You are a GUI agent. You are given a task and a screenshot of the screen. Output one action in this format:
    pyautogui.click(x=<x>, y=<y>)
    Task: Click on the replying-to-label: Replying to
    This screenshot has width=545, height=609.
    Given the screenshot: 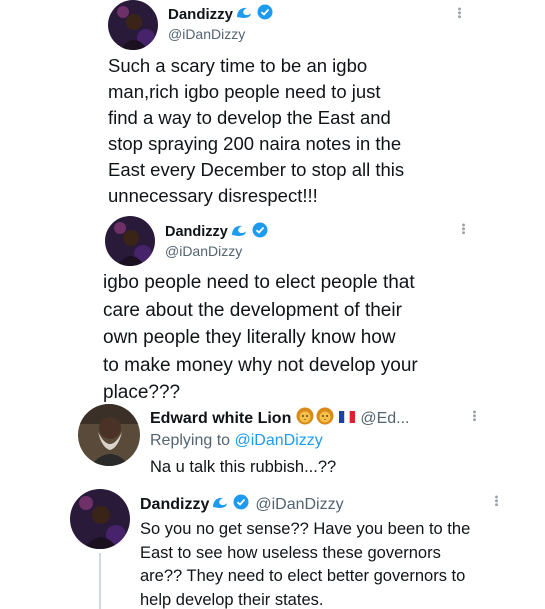 What is the action you would take?
    pyautogui.click(x=192, y=440)
    